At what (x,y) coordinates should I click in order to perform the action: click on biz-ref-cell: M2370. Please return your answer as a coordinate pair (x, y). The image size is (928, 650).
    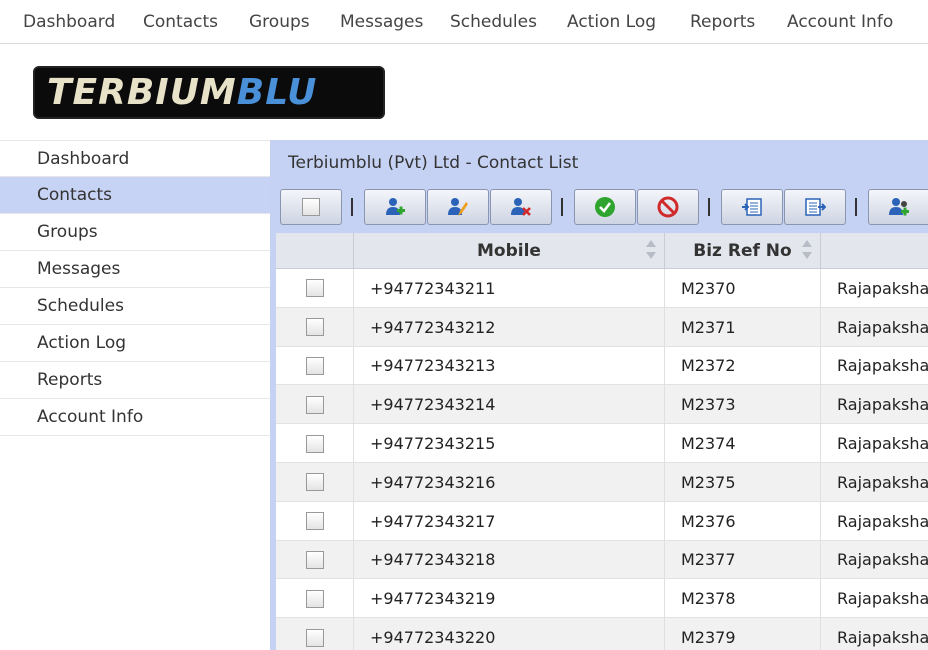
    Looking at the image, I should click on (743, 288).